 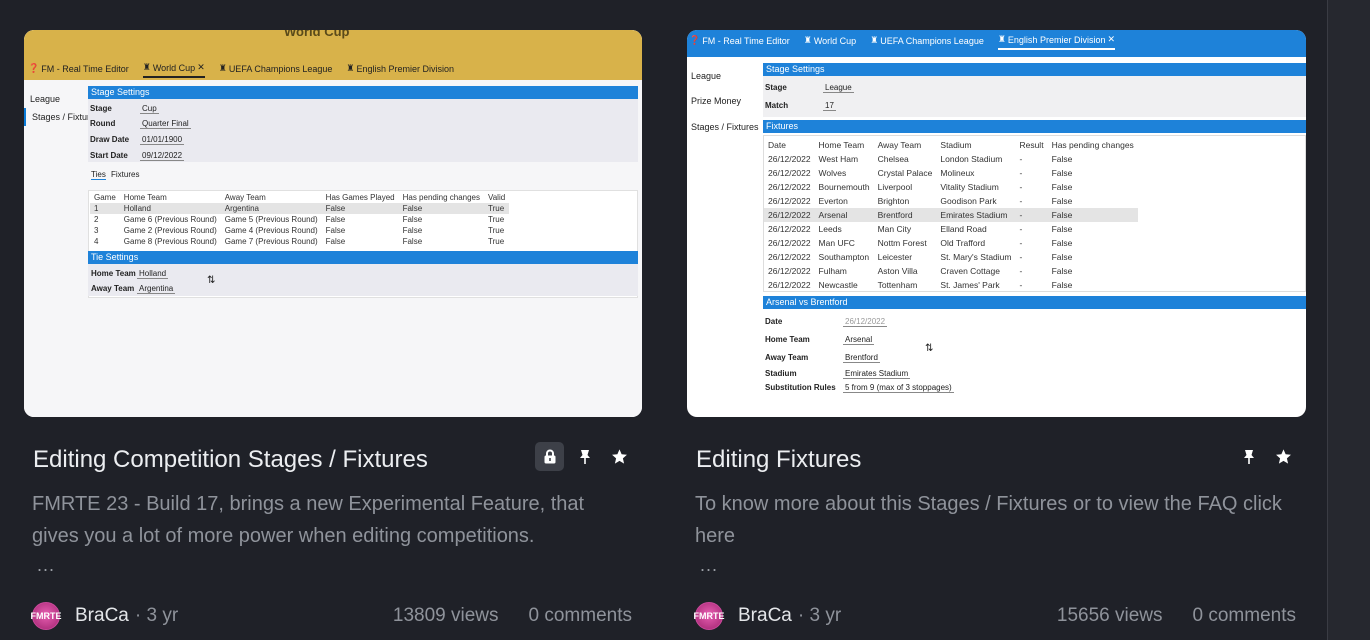 What do you see at coordinates (725, 101) in the screenshot?
I see `thumbnail-sidebar: League Prize Money Stages / Fixtures` at bounding box center [725, 101].